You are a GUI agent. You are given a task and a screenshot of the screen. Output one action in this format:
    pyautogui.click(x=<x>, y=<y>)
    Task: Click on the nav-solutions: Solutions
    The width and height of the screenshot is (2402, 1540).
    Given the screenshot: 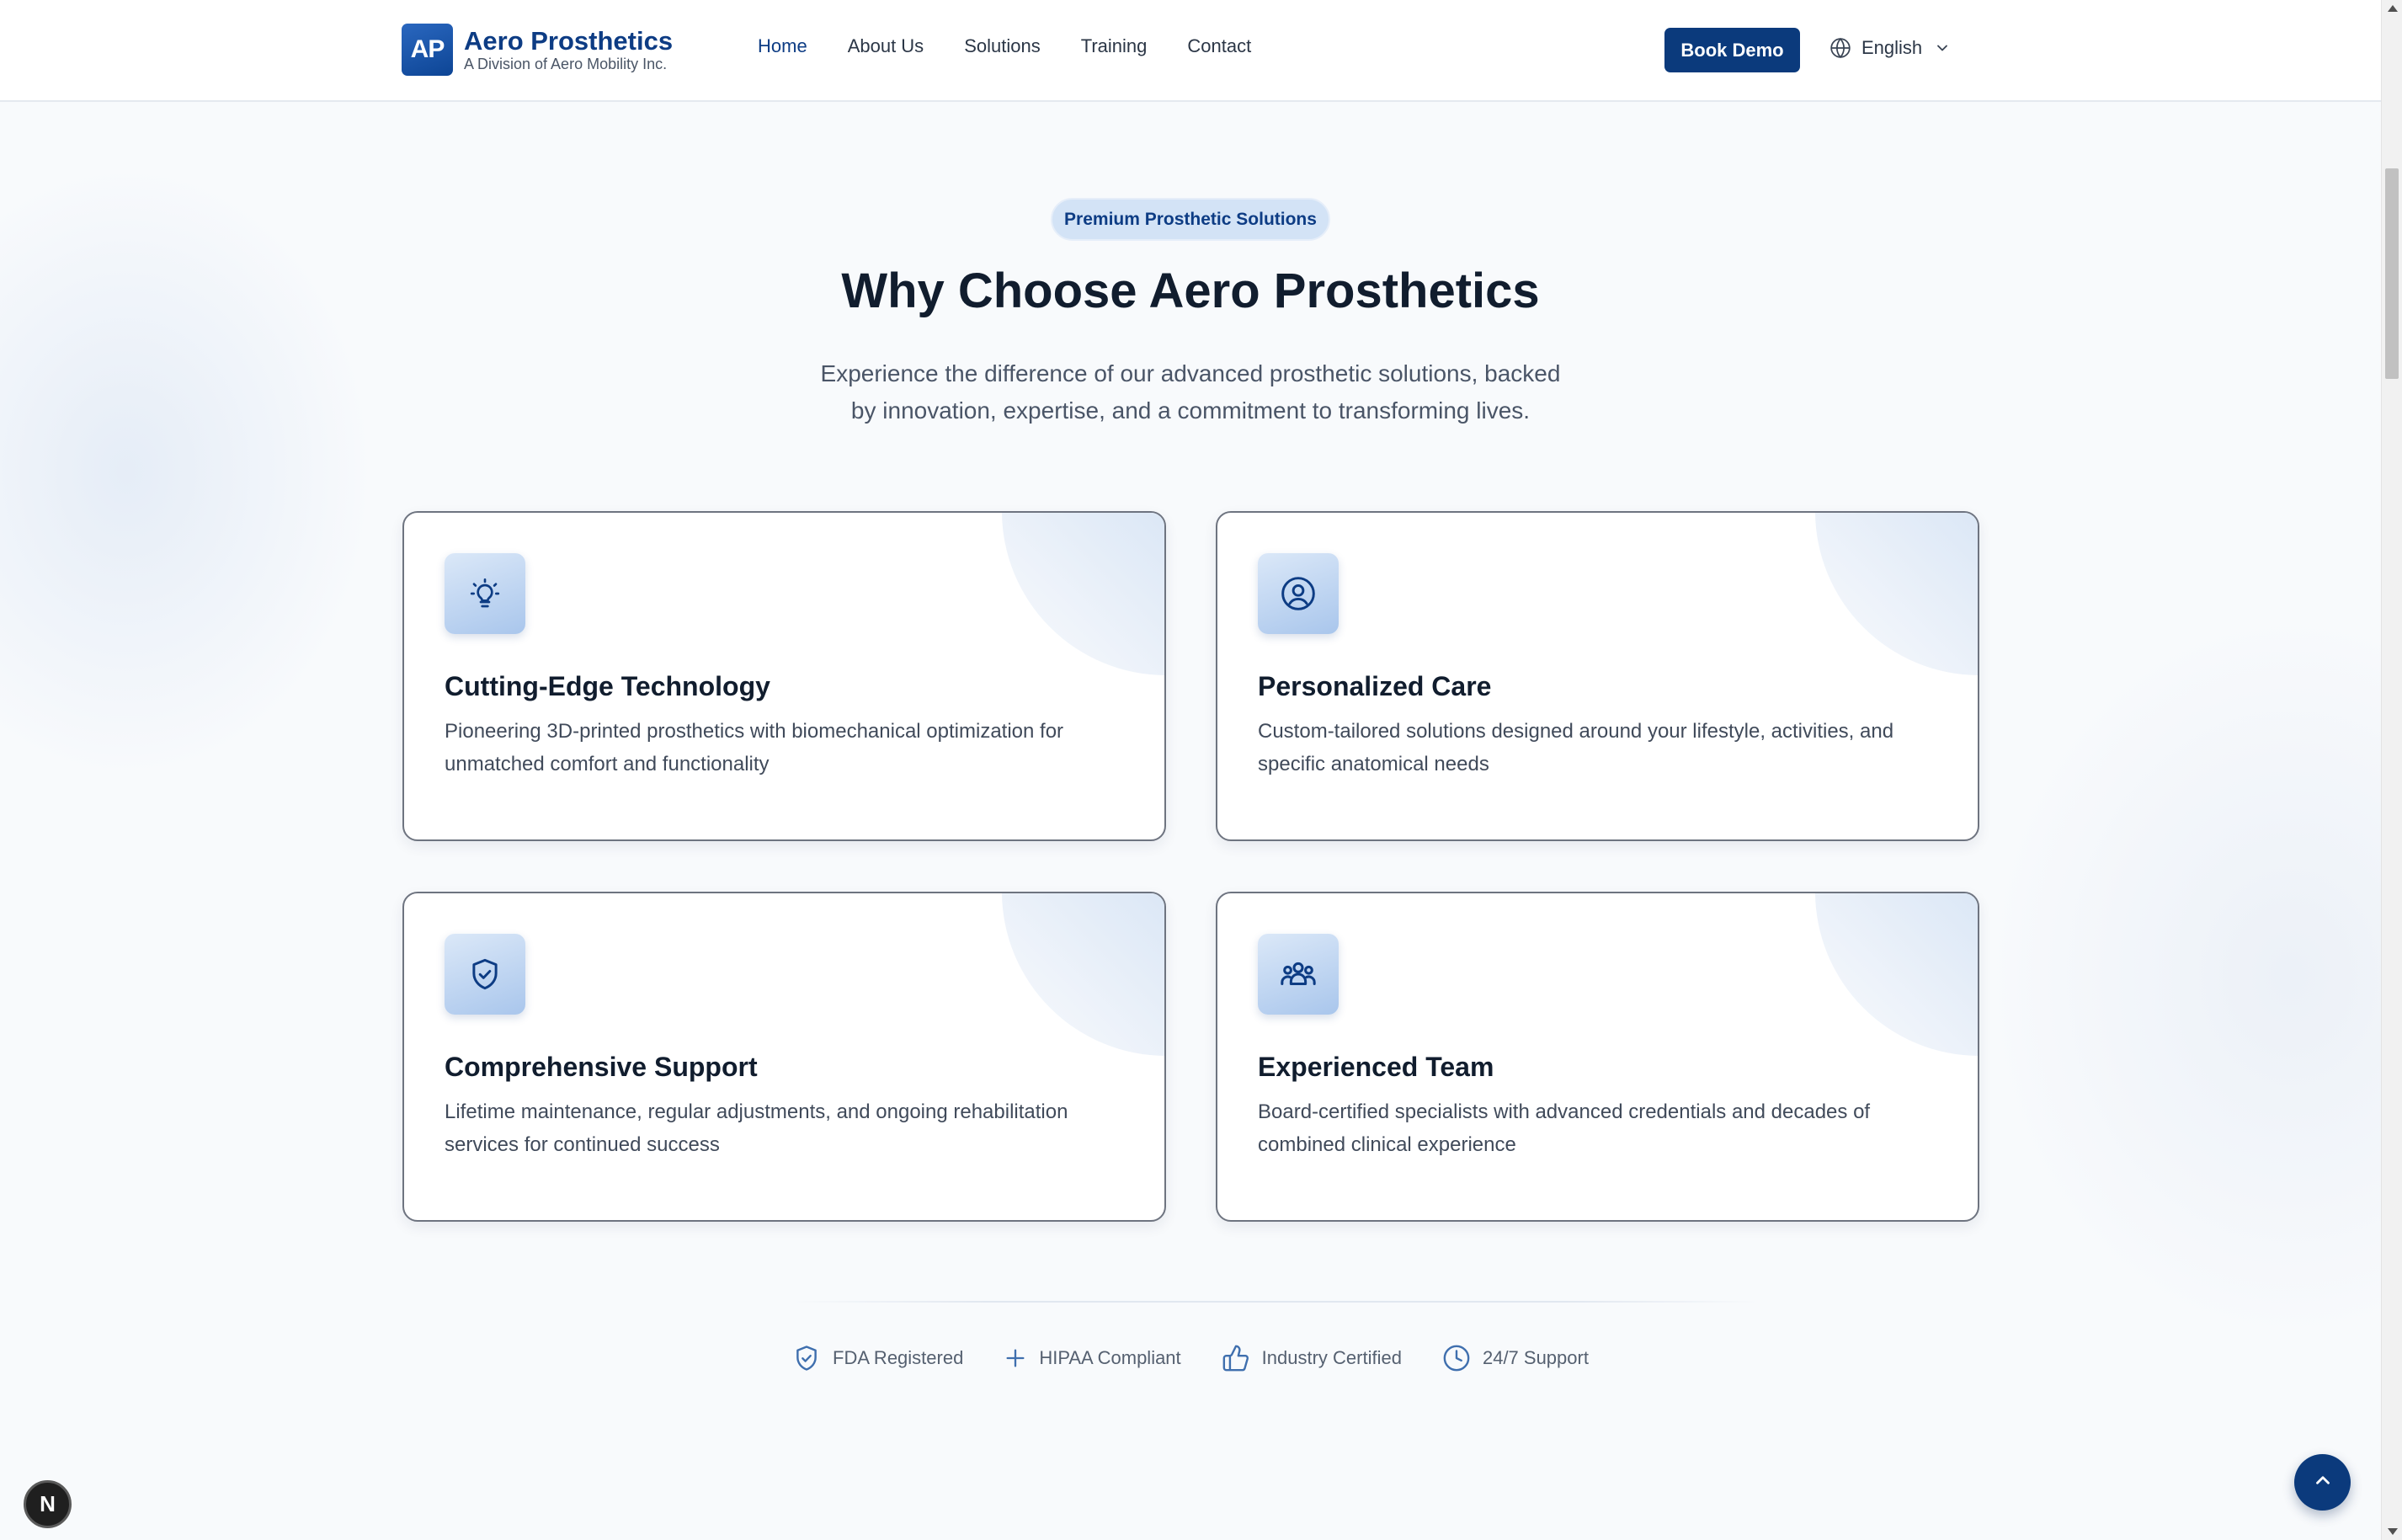 What is the action you would take?
    pyautogui.click(x=1002, y=46)
    